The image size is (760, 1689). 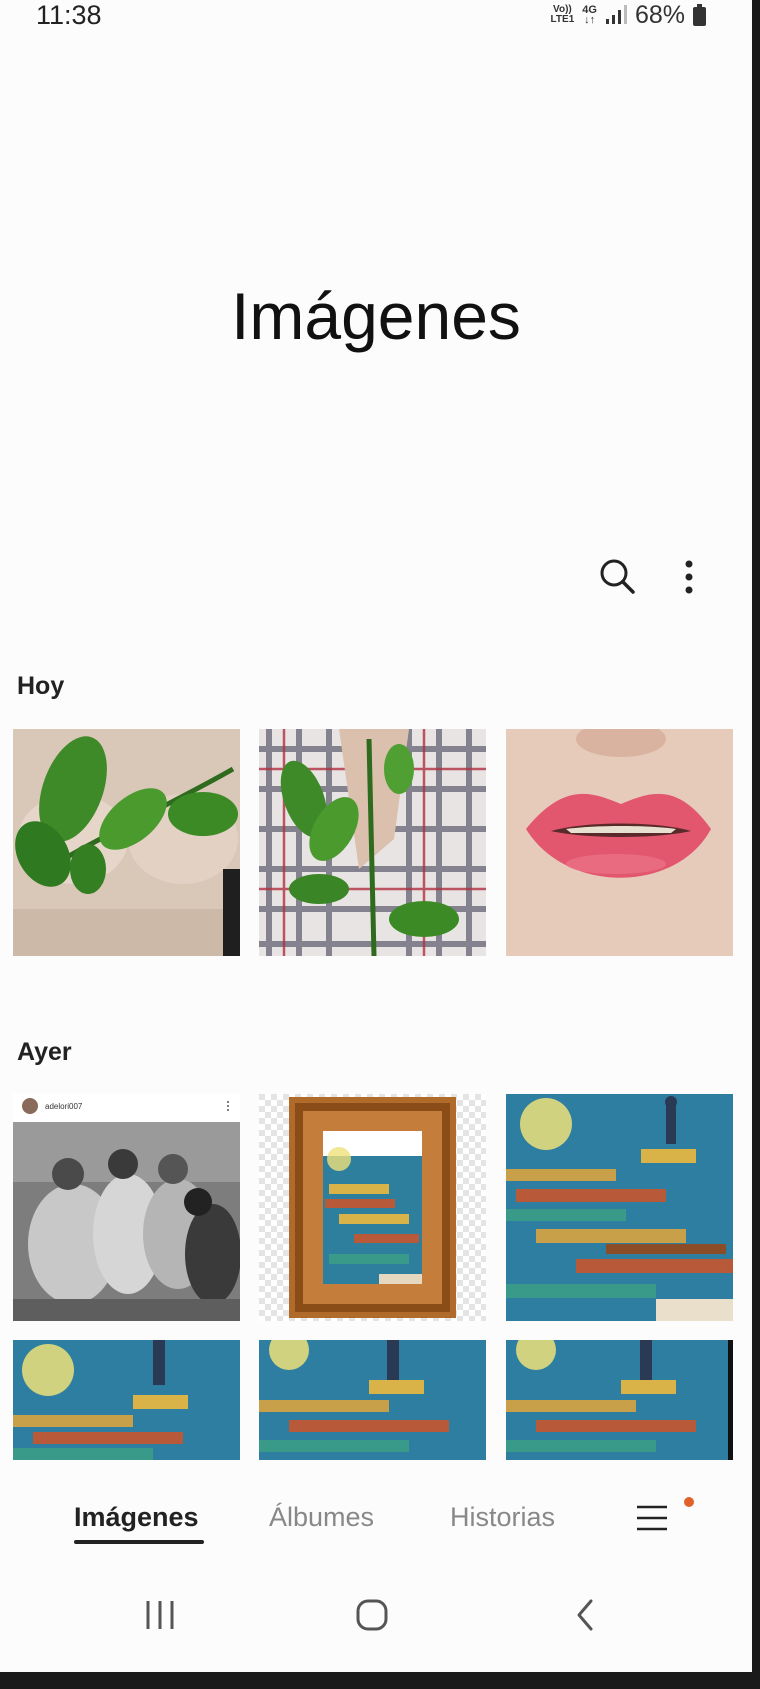 I want to click on recents-button, so click(x=160, y=1617).